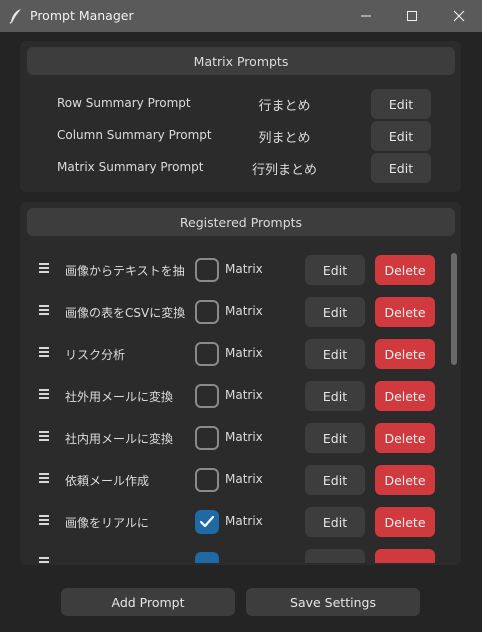 Image resolution: width=482 pixels, height=632 pixels. What do you see at coordinates (125, 313) in the screenshot?
I see `prompt-name: 画像の表をCSVに変換` at bounding box center [125, 313].